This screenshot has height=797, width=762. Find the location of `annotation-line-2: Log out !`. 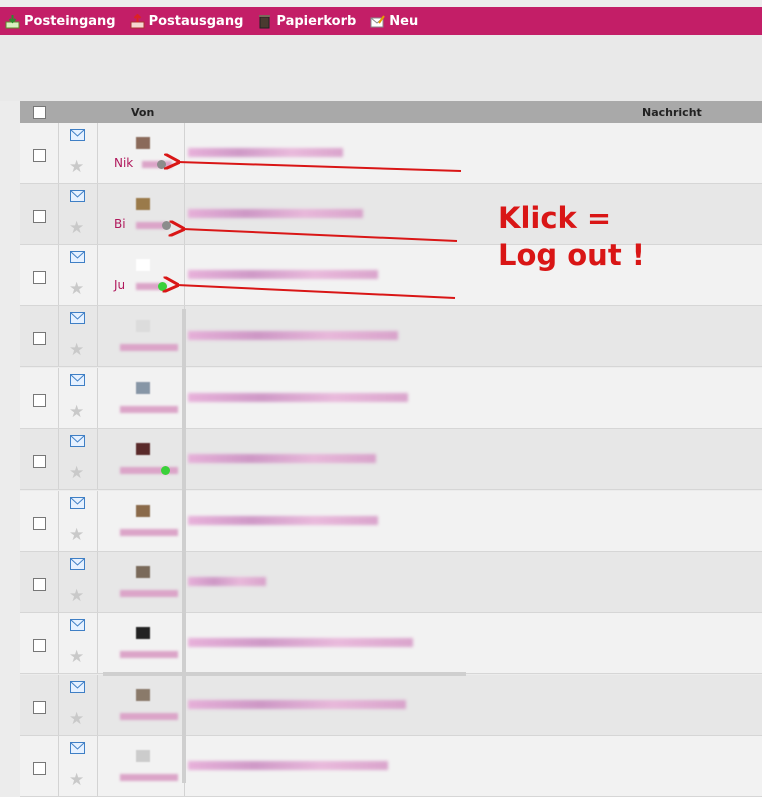

annotation-line-2: Log out ! is located at coordinates (572, 255).